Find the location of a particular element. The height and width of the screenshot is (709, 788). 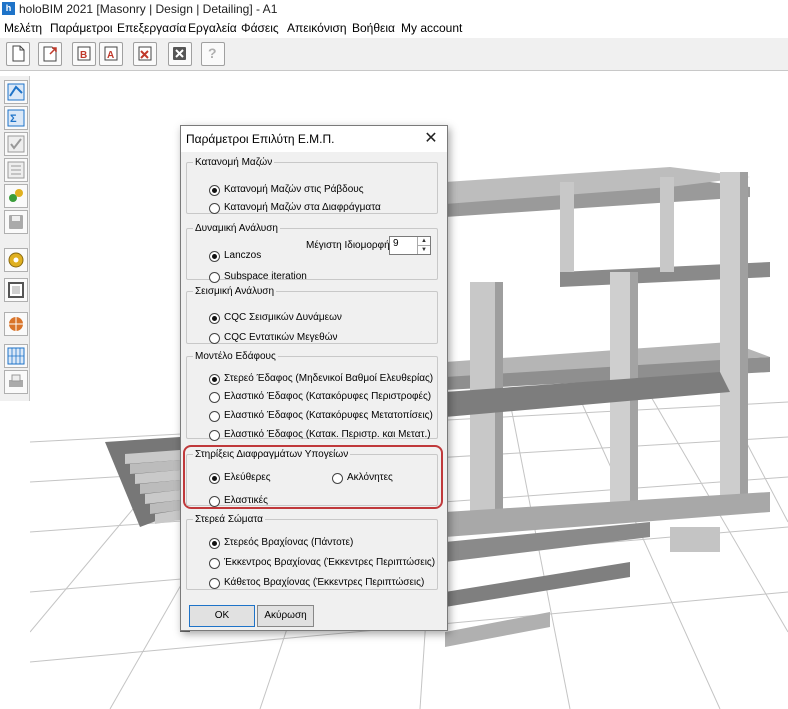

ok-button: OK is located at coordinates (222, 616).